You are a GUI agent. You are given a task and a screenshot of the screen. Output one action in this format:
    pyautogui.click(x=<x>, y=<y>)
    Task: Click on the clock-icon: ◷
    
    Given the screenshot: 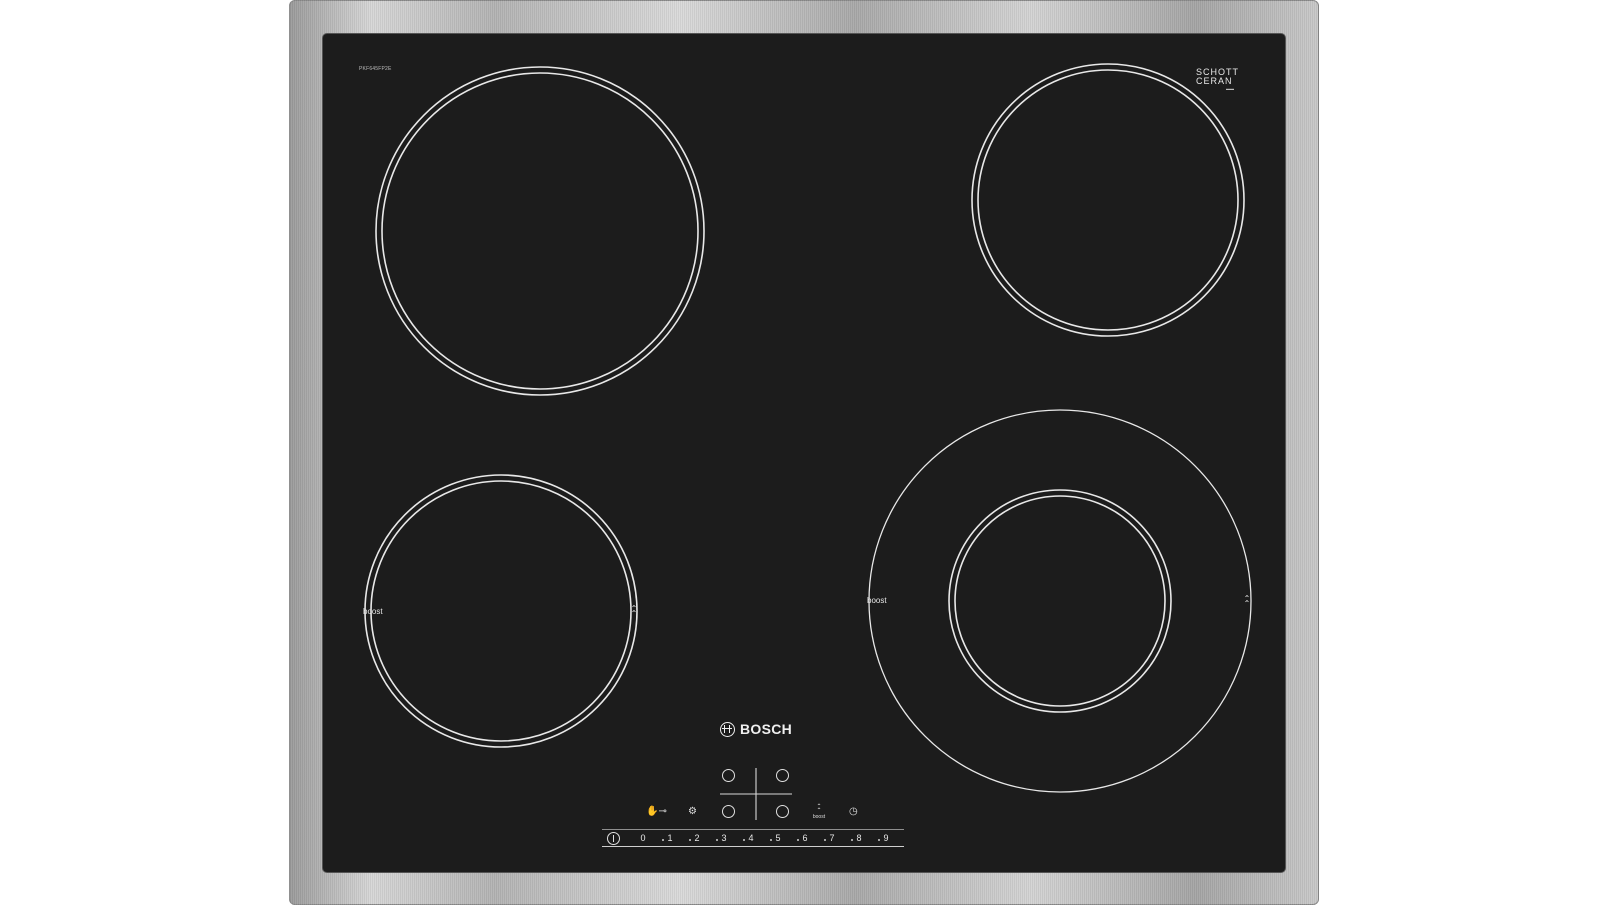 What is the action you would take?
    pyautogui.click(x=853, y=812)
    